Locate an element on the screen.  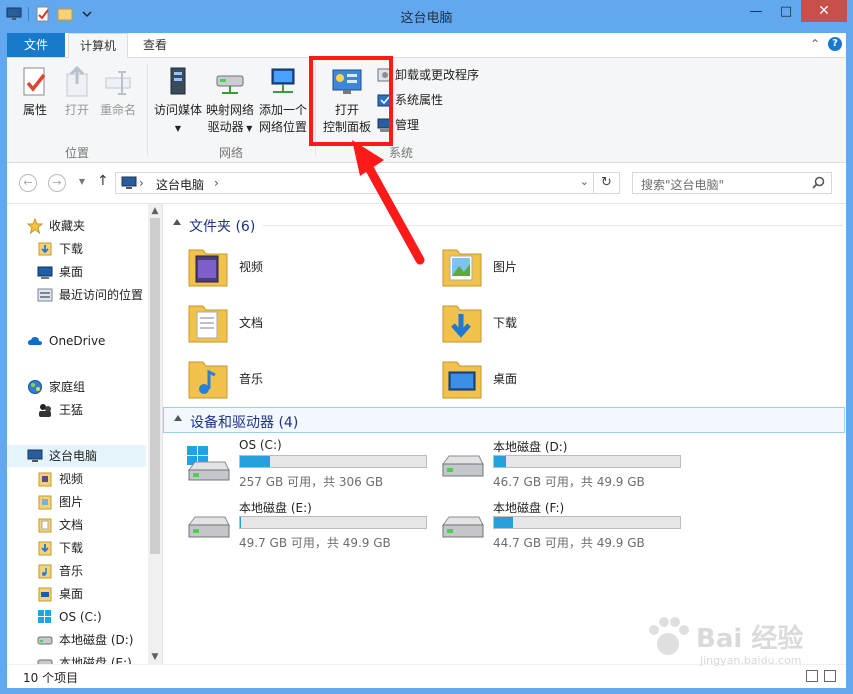
star-icon is located at coordinates (35, 226).